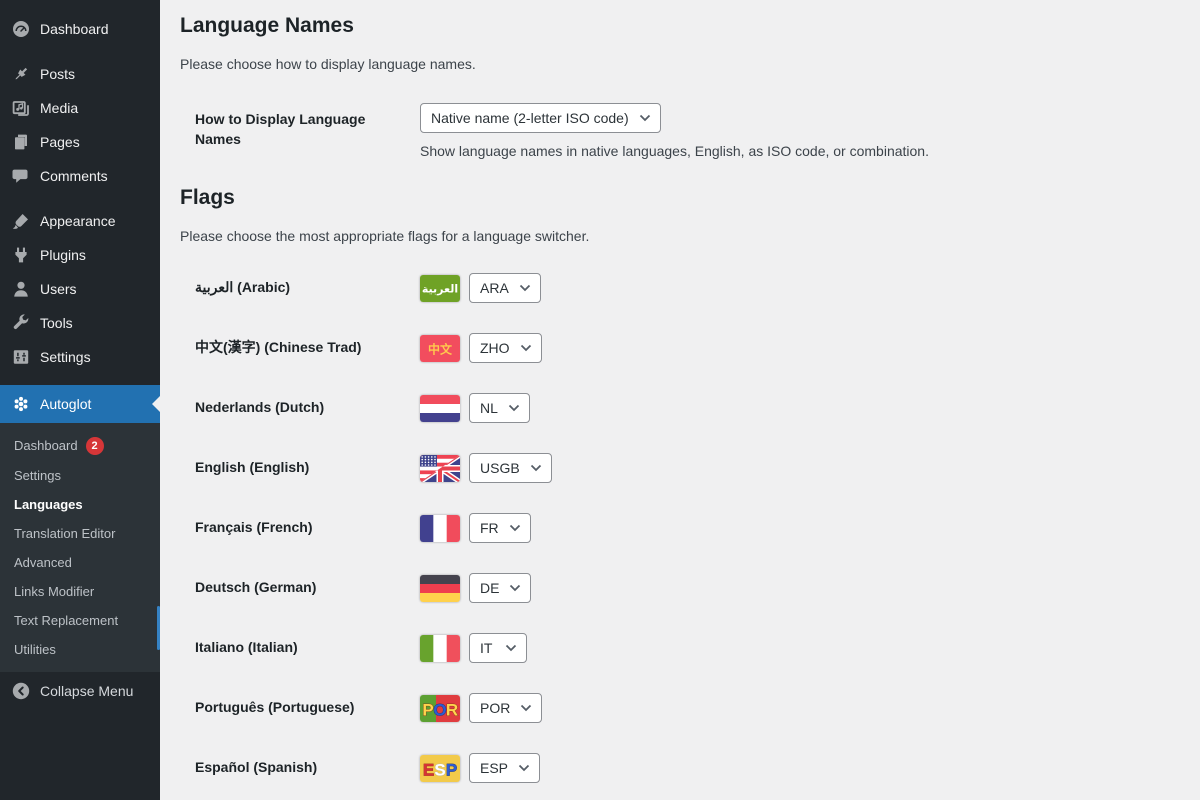 Image resolution: width=1200 pixels, height=800 pixels. I want to click on flag-select-fr: FR, so click(500, 528).